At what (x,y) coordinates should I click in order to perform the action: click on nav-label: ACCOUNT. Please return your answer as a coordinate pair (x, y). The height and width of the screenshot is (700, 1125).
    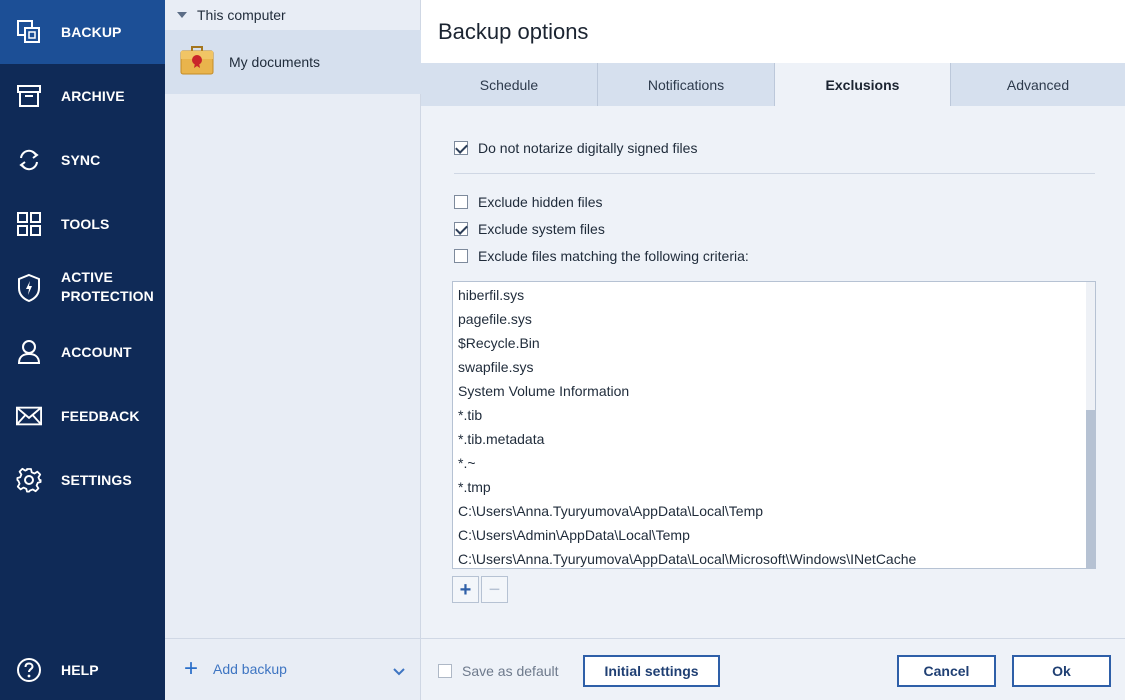
    Looking at the image, I should click on (96, 351).